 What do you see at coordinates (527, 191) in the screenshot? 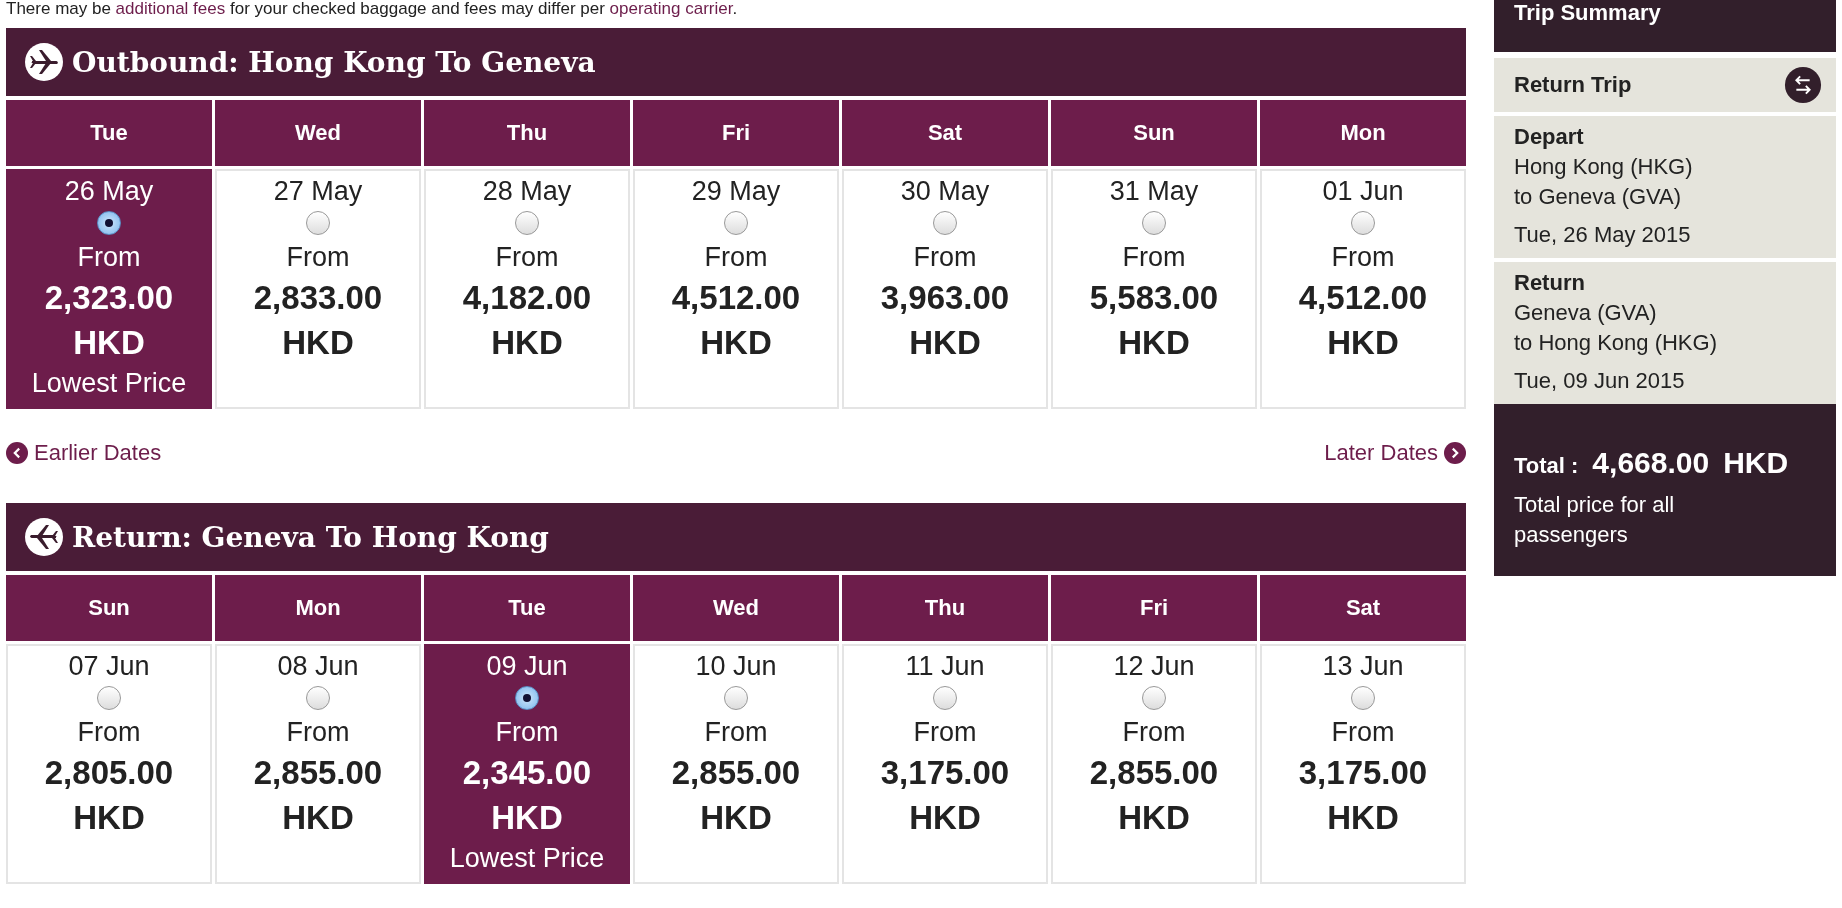
I see `date-label: 28 May` at bounding box center [527, 191].